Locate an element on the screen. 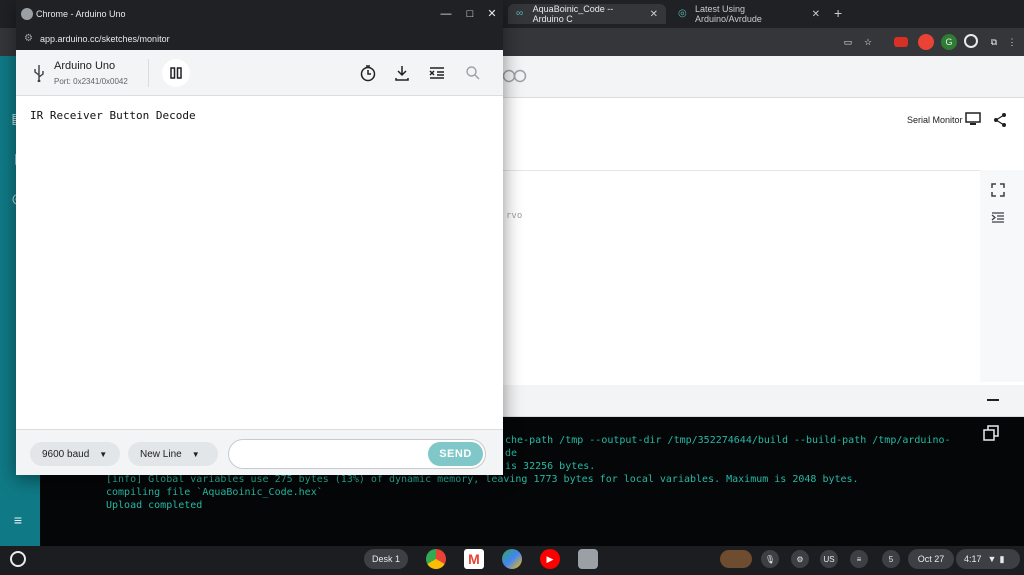 The width and height of the screenshot is (1024, 575). chrome-icon is located at coordinates (27, 14).